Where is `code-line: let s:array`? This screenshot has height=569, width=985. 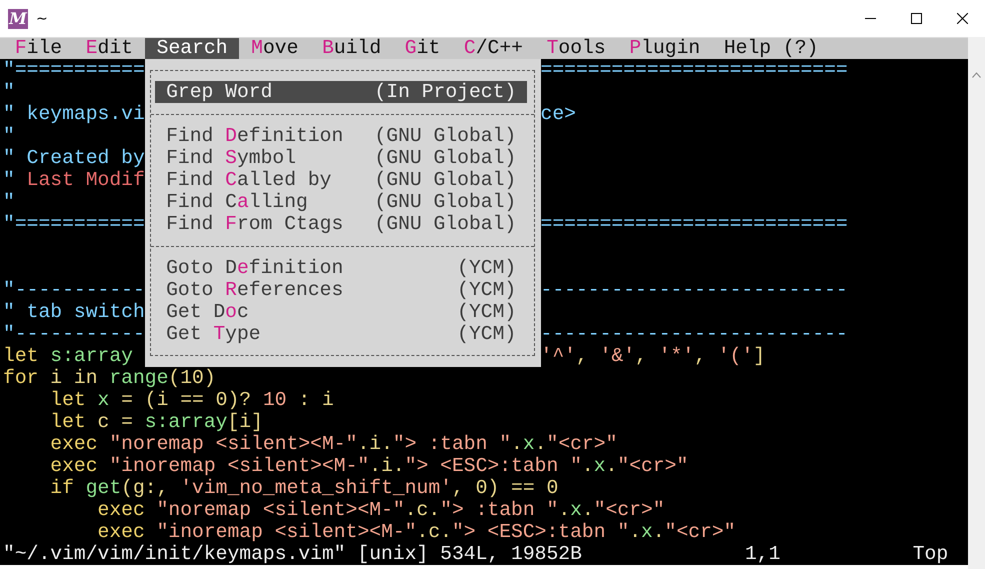
code-line: let s:array is located at coordinates (68, 356).